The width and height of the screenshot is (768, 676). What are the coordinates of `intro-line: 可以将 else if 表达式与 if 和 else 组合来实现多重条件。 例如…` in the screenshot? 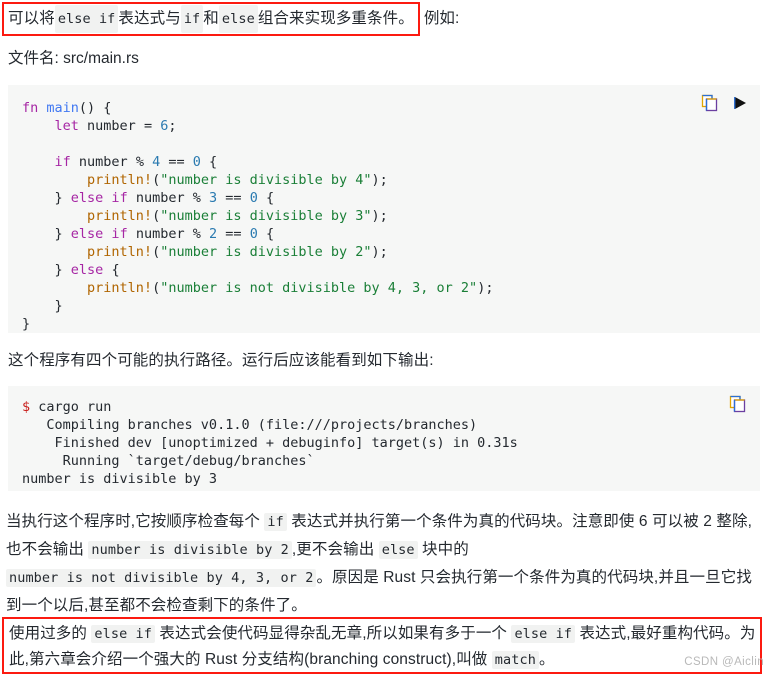 It's located at (384, 19).